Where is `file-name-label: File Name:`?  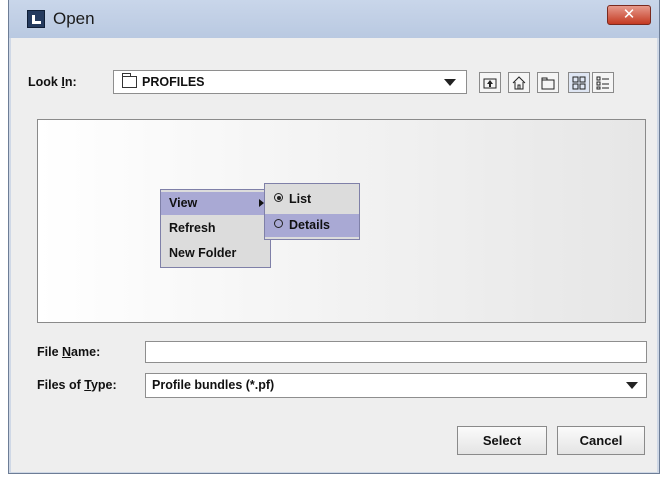
file-name-label: File Name: is located at coordinates (69, 352).